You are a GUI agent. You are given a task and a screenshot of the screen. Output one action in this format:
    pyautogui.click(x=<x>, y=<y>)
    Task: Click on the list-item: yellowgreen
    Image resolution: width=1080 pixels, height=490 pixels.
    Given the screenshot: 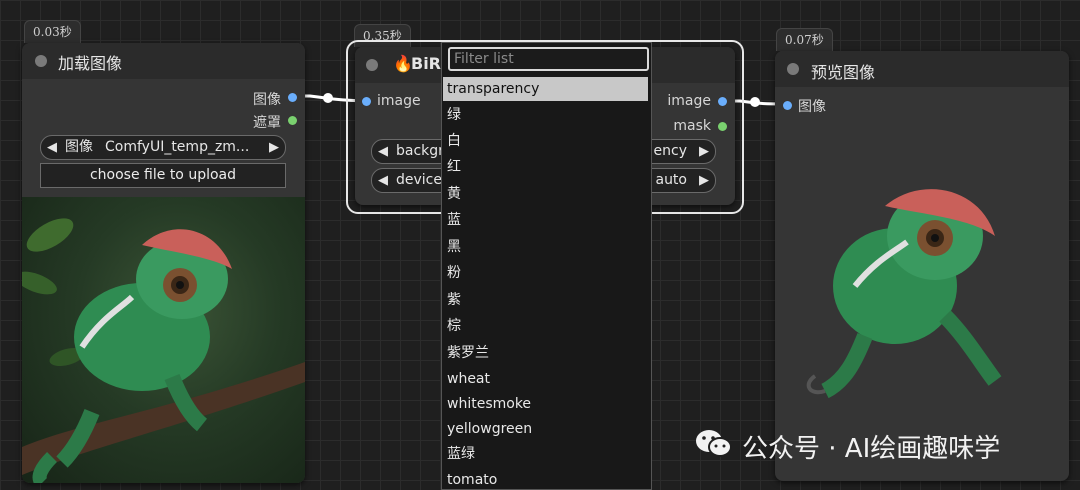 What is the action you would take?
    pyautogui.click(x=545, y=429)
    